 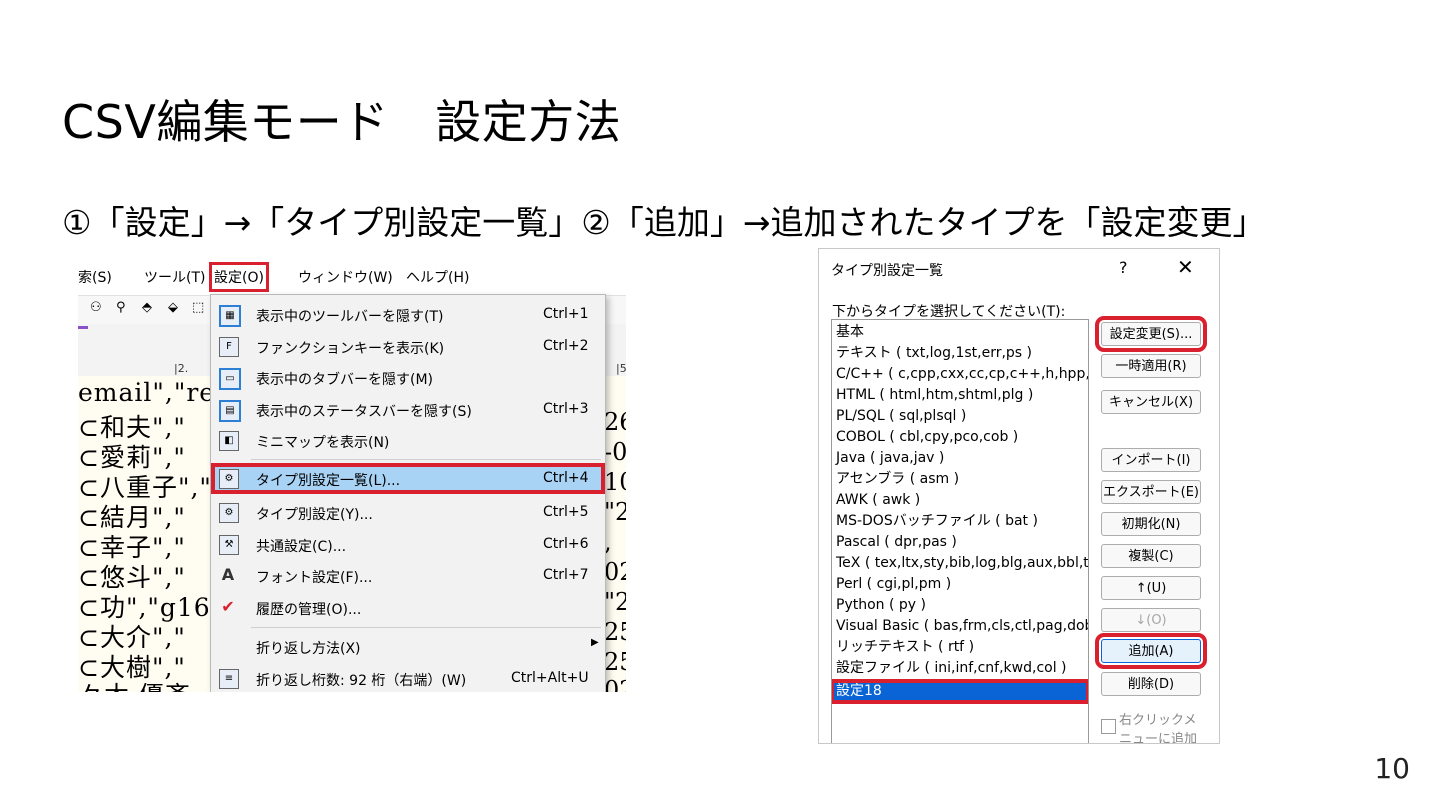 I want to click on move-up-button: ↑(U), so click(x=1151, y=588).